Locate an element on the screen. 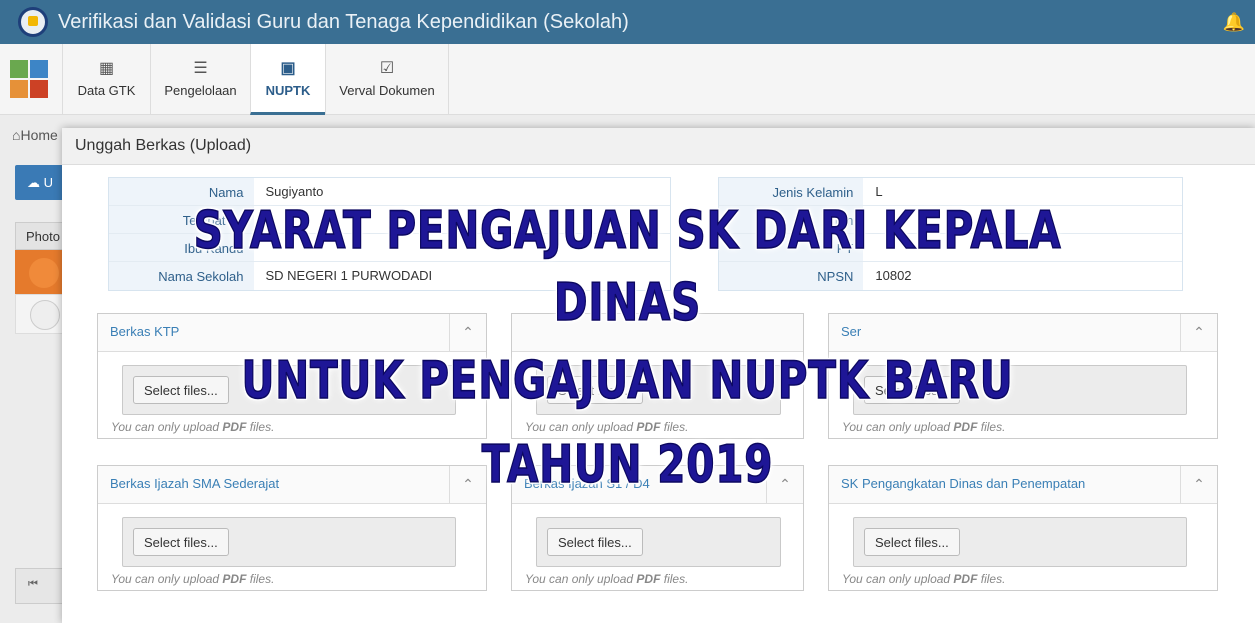 The width and height of the screenshot is (1255, 623). info-row: Ibu Kandu is located at coordinates (389, 248).